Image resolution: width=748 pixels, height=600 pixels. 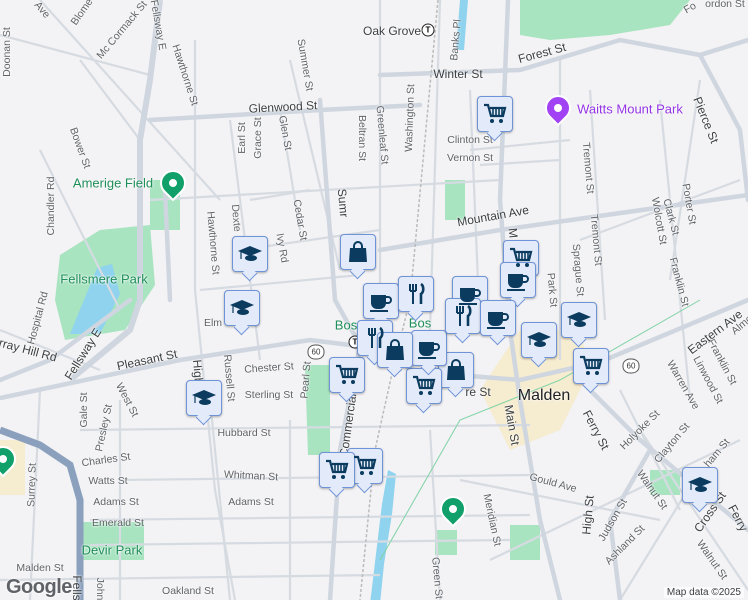 What do you see at coordinates (84, 410) in the screenshot?
I see `street-label: Gale St` at bounding box center [84, 410].